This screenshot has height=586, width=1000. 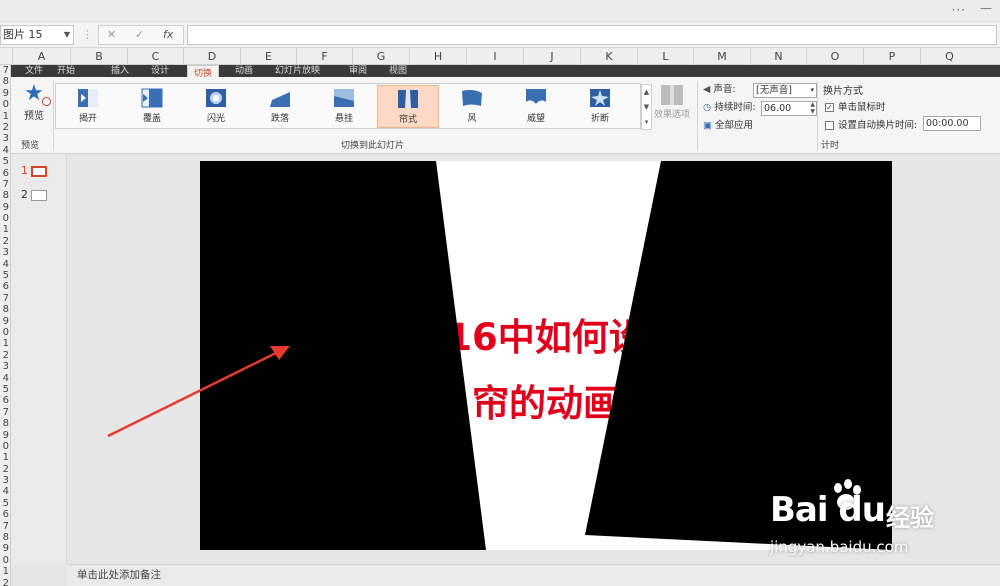 What do you see at coordinates (66, 70) in the screenshot?
I see `ribbon-tab: 开始` at bounding box center [66, 70].